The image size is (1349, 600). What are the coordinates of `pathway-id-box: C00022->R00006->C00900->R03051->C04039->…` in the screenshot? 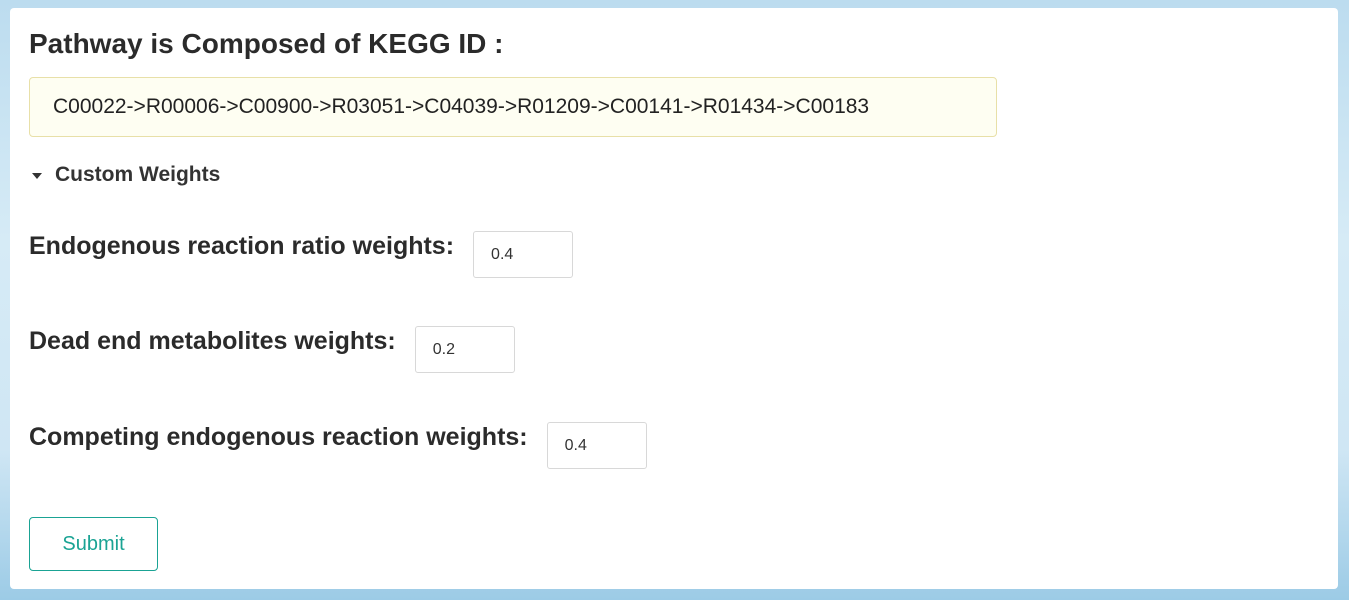 It's located at (513, 107).